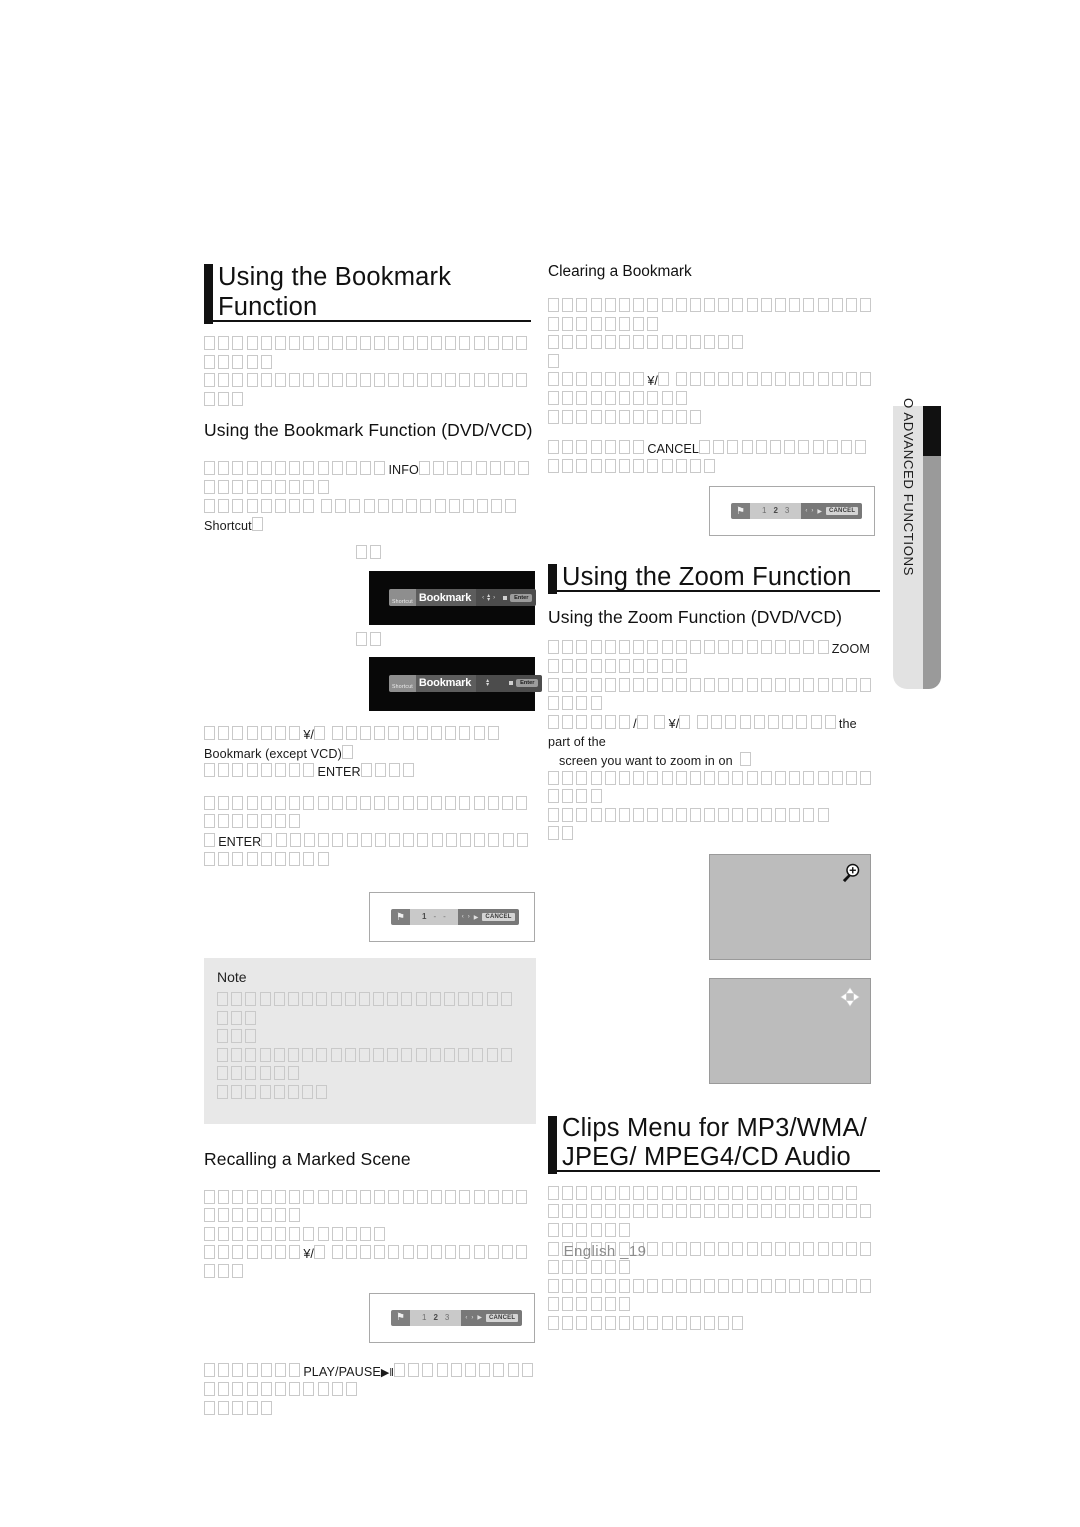  I want to click on bookmark-screenshot-3: ⚑ 1 2 3 ‹ › ▶ CANCEL, so click(792, 511).